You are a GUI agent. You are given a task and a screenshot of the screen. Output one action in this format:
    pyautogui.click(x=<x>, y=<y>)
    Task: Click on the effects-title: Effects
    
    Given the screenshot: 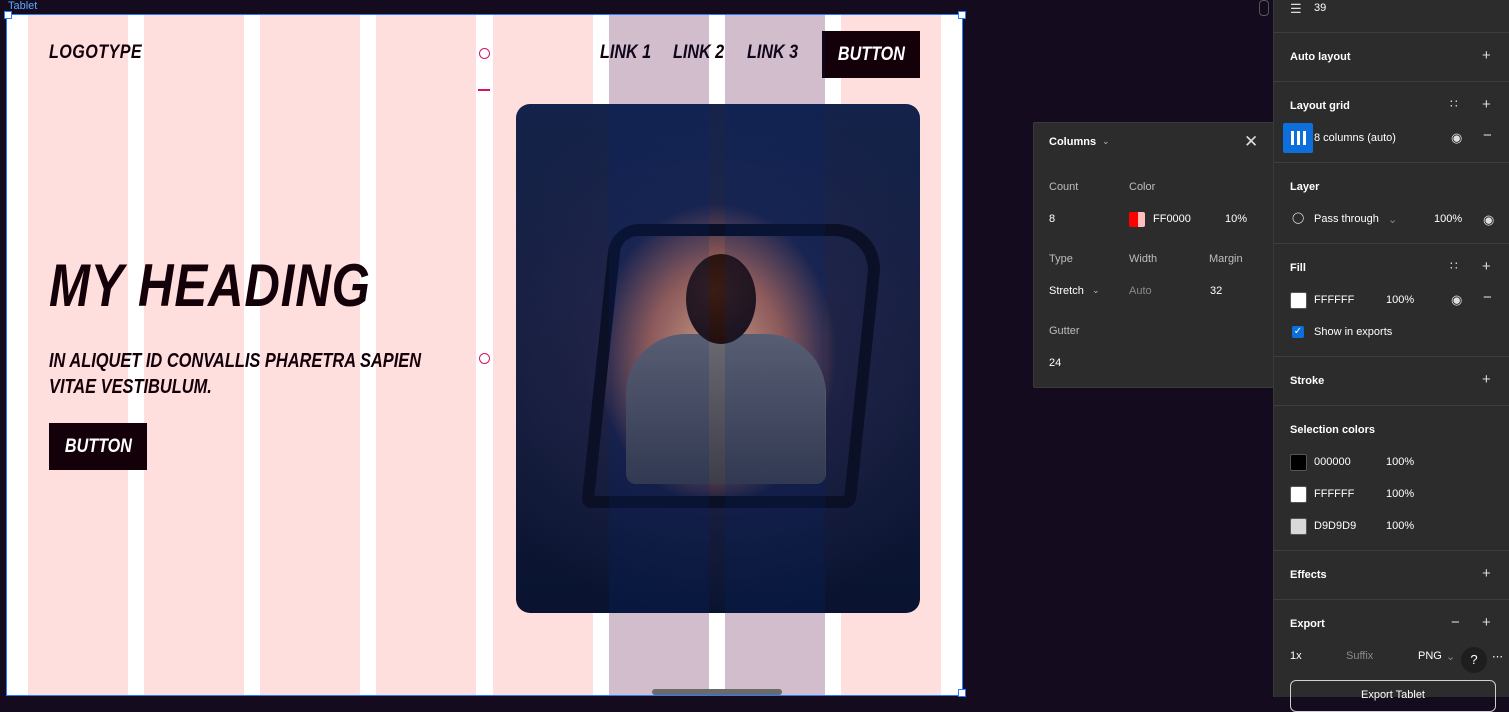 What is the action you would take?
    pyautogui.click(x=1308, y=575)
    